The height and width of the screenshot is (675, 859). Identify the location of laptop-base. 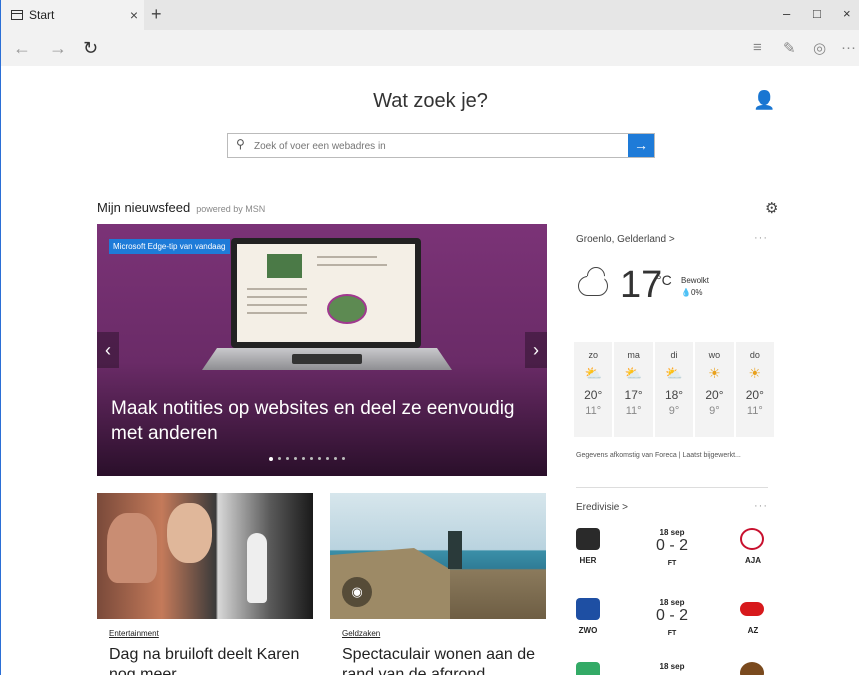
(327, 359).